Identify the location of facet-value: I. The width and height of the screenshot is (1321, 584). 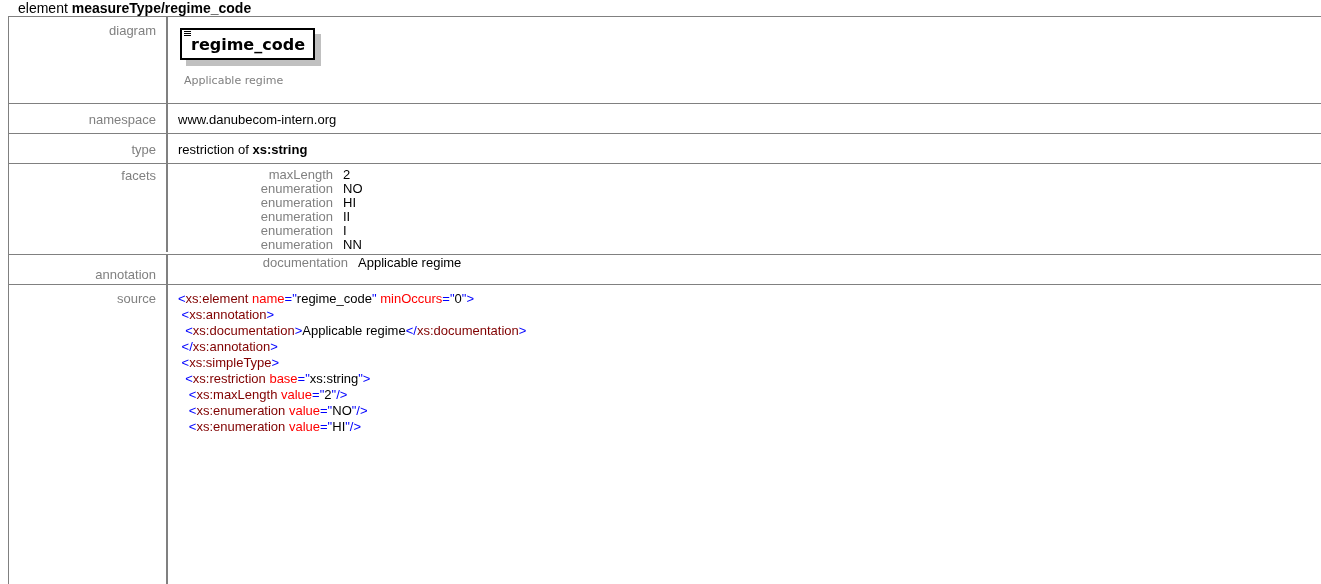
(345, 231).